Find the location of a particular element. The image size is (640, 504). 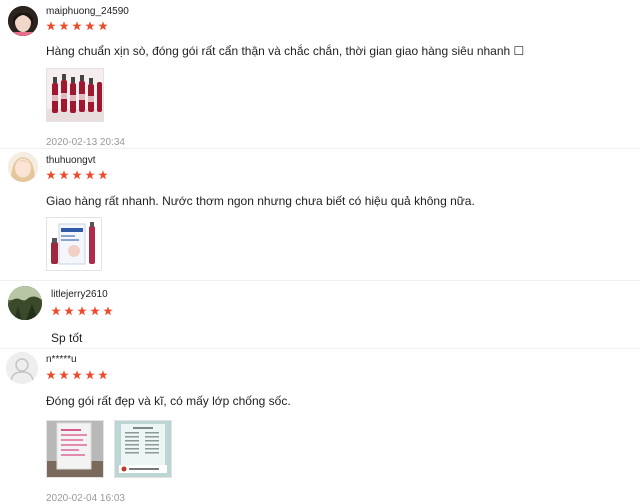

review-timestamp: 2020-02-13 20:34 is located at coordinates (85, 142).